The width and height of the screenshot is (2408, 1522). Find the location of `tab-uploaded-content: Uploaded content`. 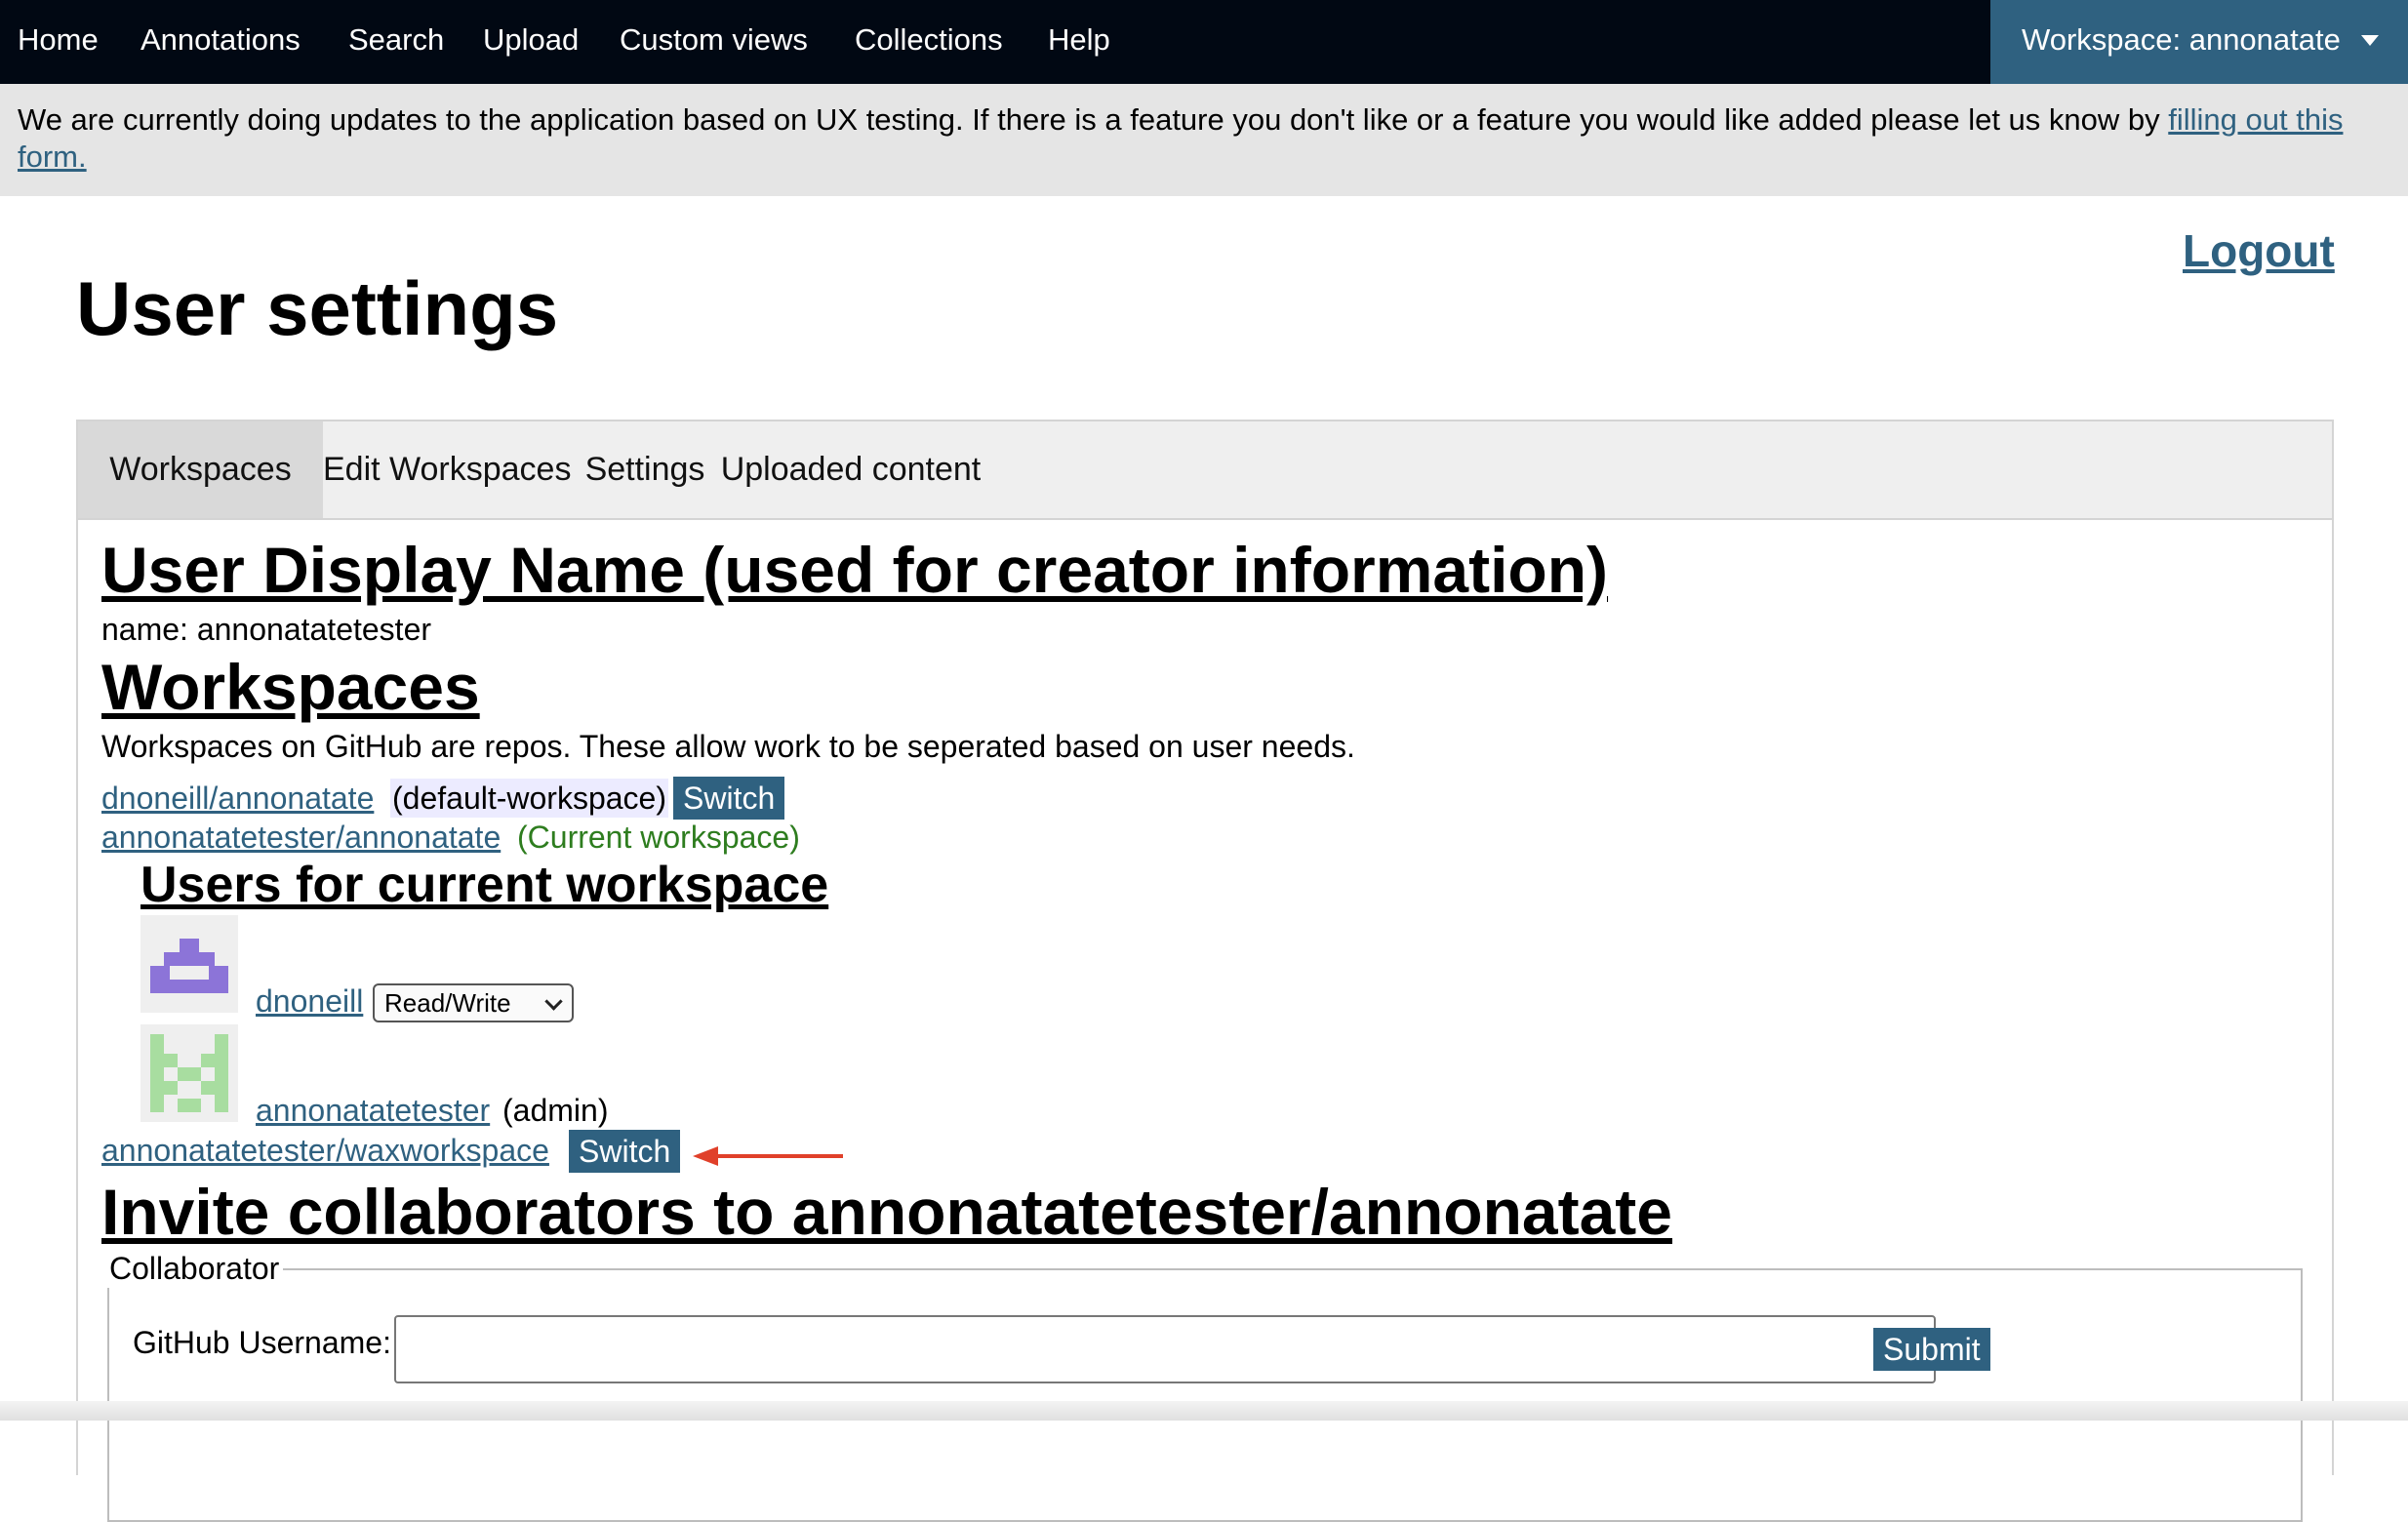

tab-uploaded-content: Uploaded content is located at coordinates (851, 469).